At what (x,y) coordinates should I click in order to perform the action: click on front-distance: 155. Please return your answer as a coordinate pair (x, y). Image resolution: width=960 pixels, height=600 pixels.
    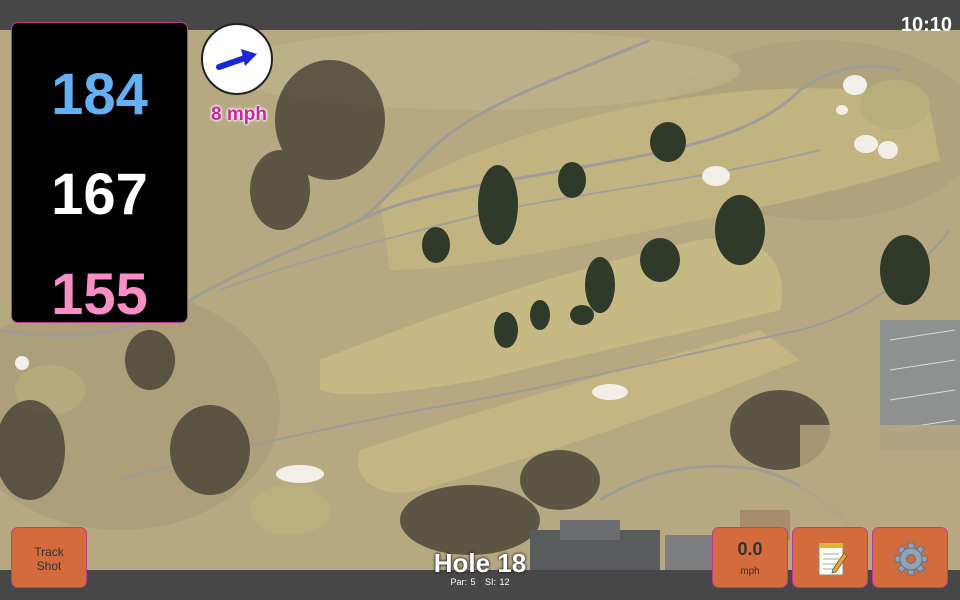
    Looking at the image, I should click on (99, 294).